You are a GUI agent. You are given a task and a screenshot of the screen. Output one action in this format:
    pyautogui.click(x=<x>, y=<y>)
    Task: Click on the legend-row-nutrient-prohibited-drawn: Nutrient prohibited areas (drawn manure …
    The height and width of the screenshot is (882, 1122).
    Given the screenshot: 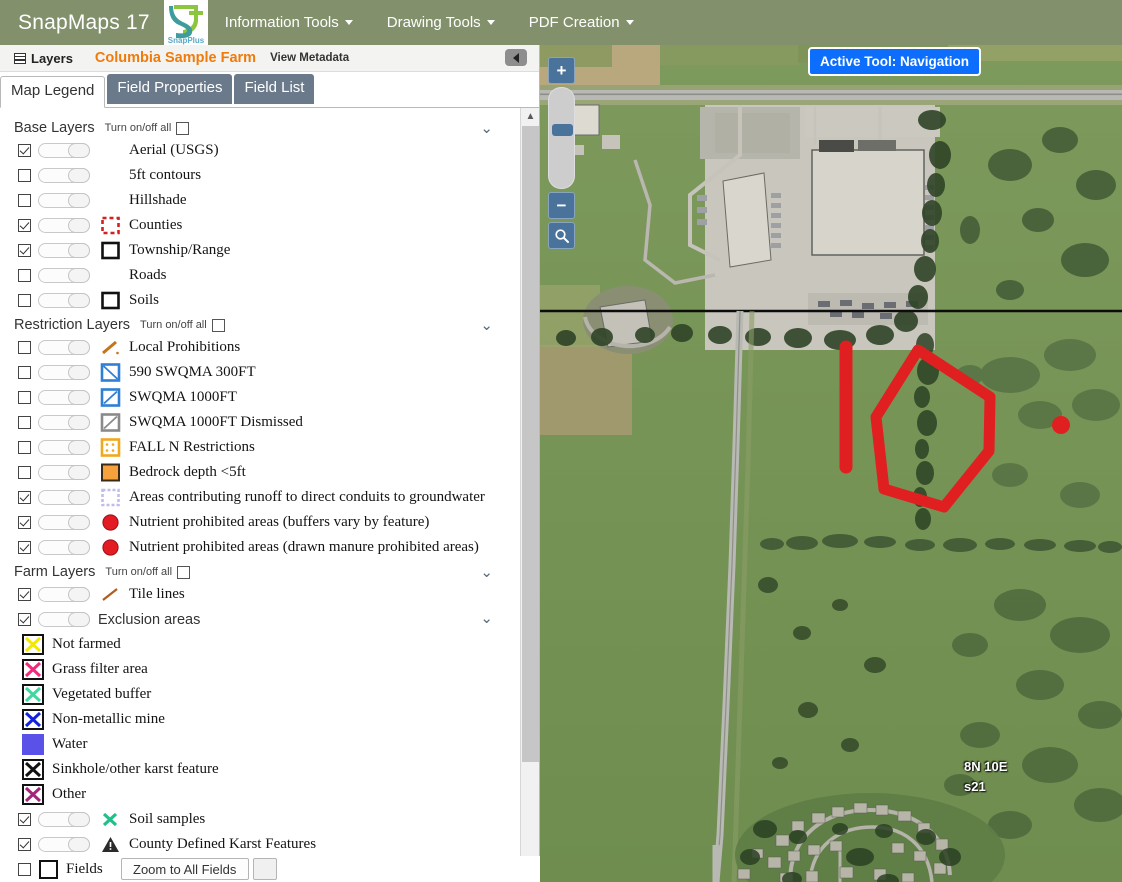 What is the action you would take?
    pyautogui.click(x=260, y=547)
    